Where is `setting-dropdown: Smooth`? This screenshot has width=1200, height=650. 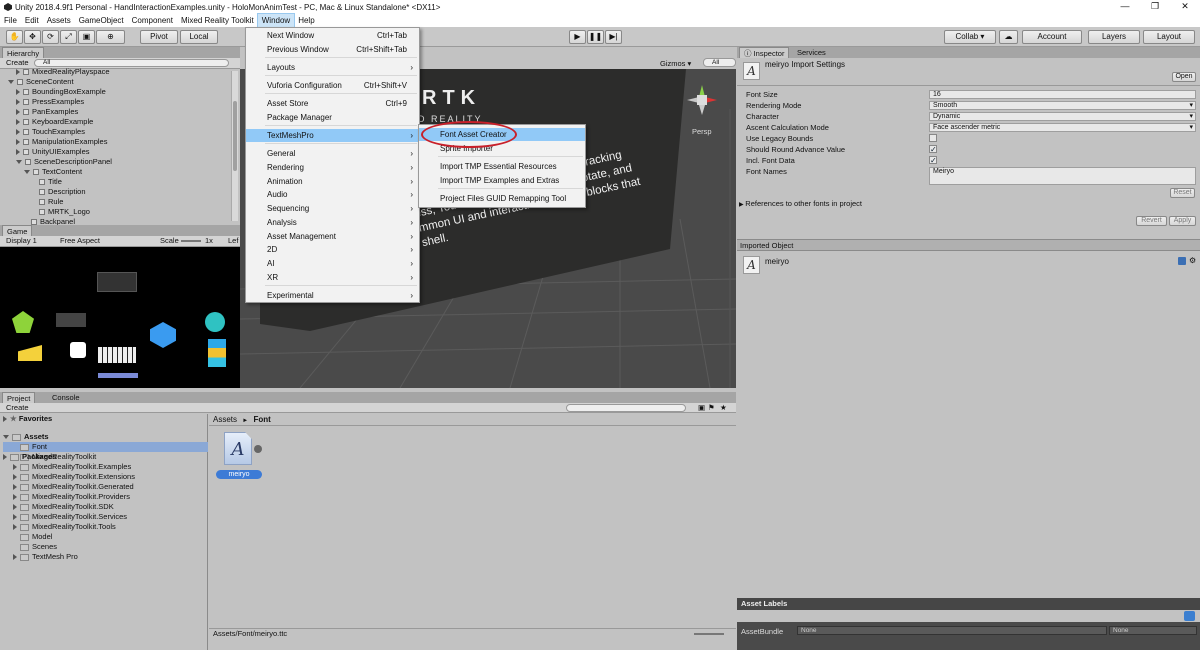 setting-dropdown: Smooth is located at coordinates (1062, 105).